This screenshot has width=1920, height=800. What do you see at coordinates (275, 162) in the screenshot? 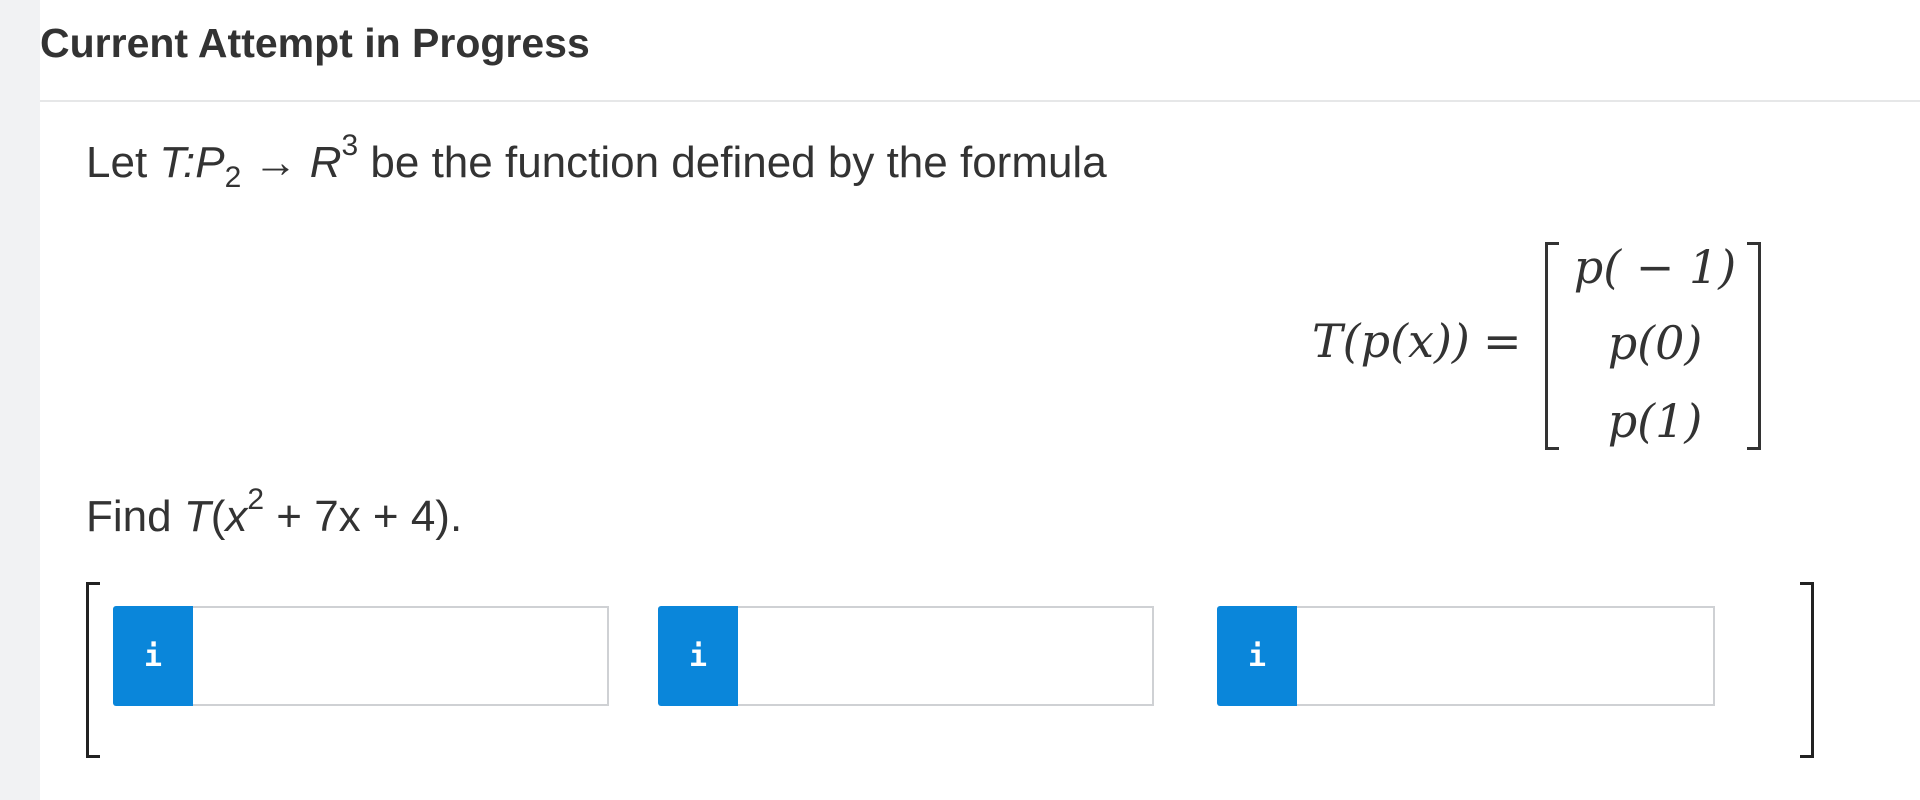
I see `intro-arrow: →` at bounding box center [275, 162].